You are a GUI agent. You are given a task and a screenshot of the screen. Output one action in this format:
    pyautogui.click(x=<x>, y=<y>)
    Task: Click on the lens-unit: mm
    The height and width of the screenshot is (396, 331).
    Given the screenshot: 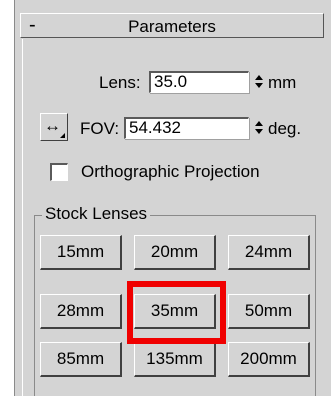 What is the action you would take?
    pyautogui.click(x=282, y=82)
    